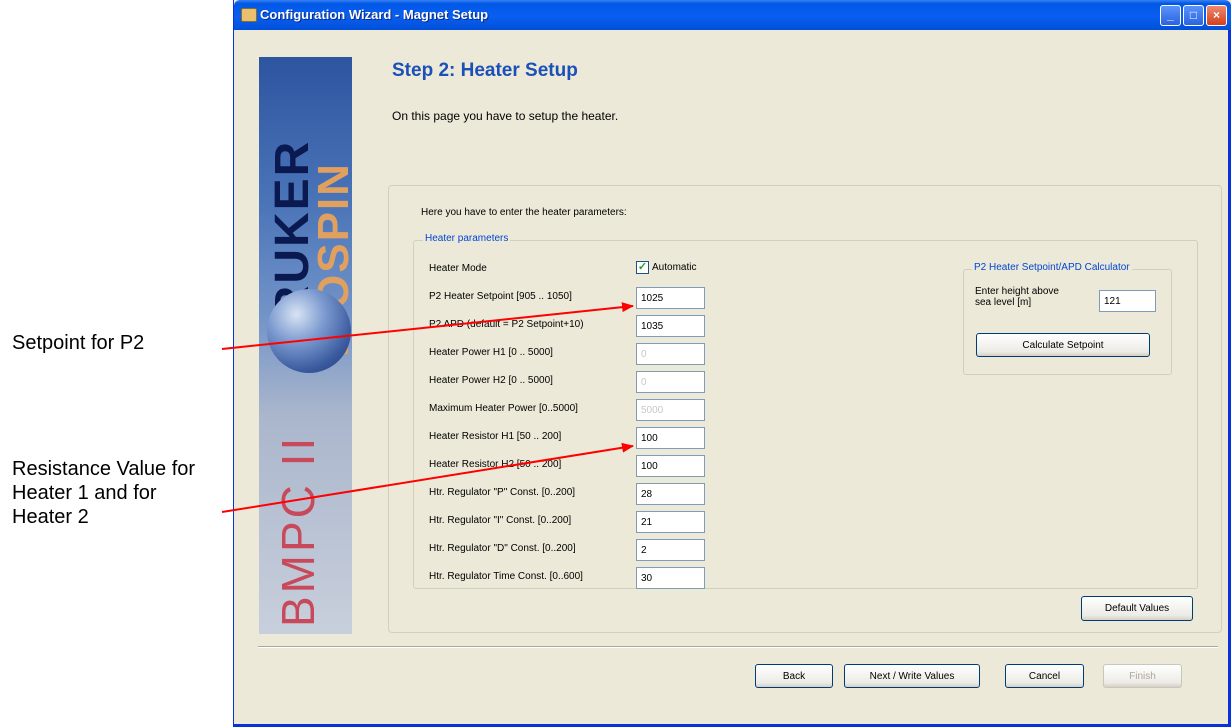 The height and width of the screenshot is (727, 1231). Describe the element at coordinates (1127, 301) in the screenshot. I see `height-input` at that location.